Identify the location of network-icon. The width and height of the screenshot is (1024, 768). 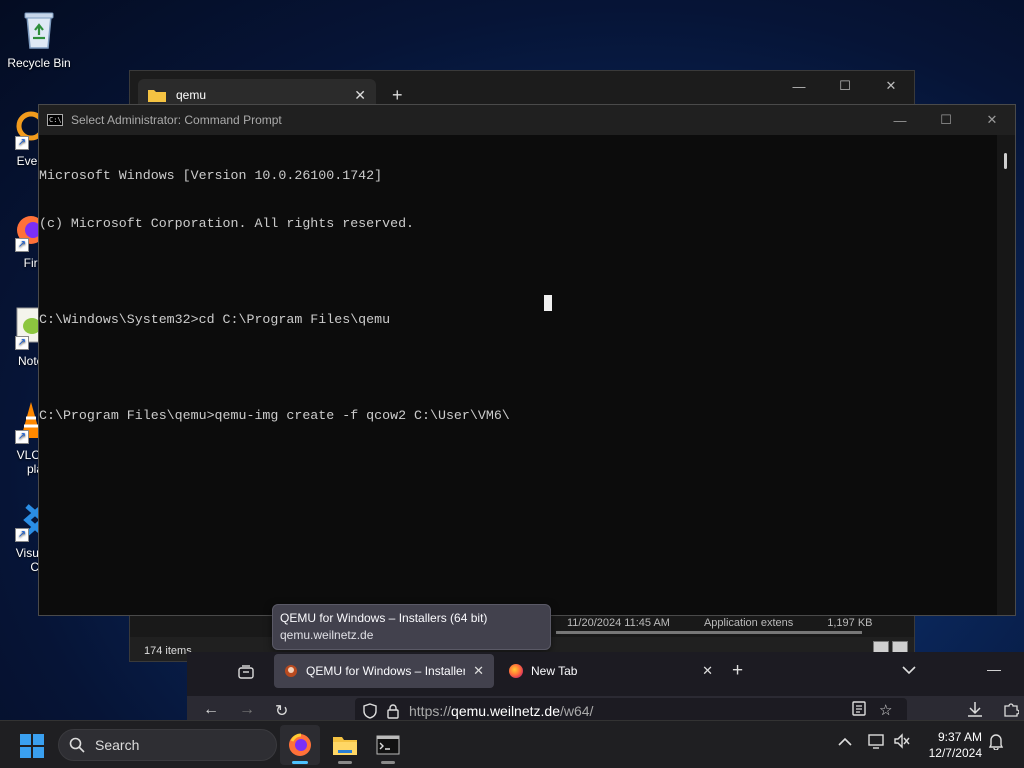
(876, 742).